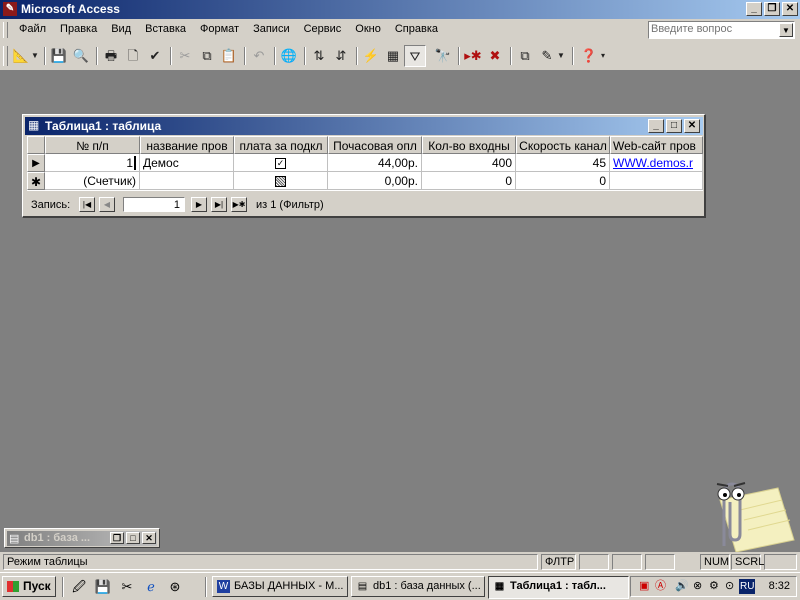 The height and width of the screenshot is (600, 800). What do you see at coordinates (219, 29) in the screenshot?
I see `menu-format: Формат` at bounding box center [219, 29].